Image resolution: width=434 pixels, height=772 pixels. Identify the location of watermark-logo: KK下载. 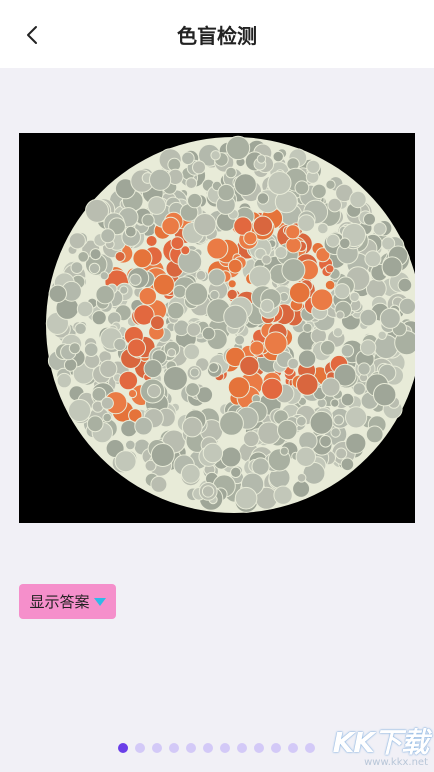
(380, 742).